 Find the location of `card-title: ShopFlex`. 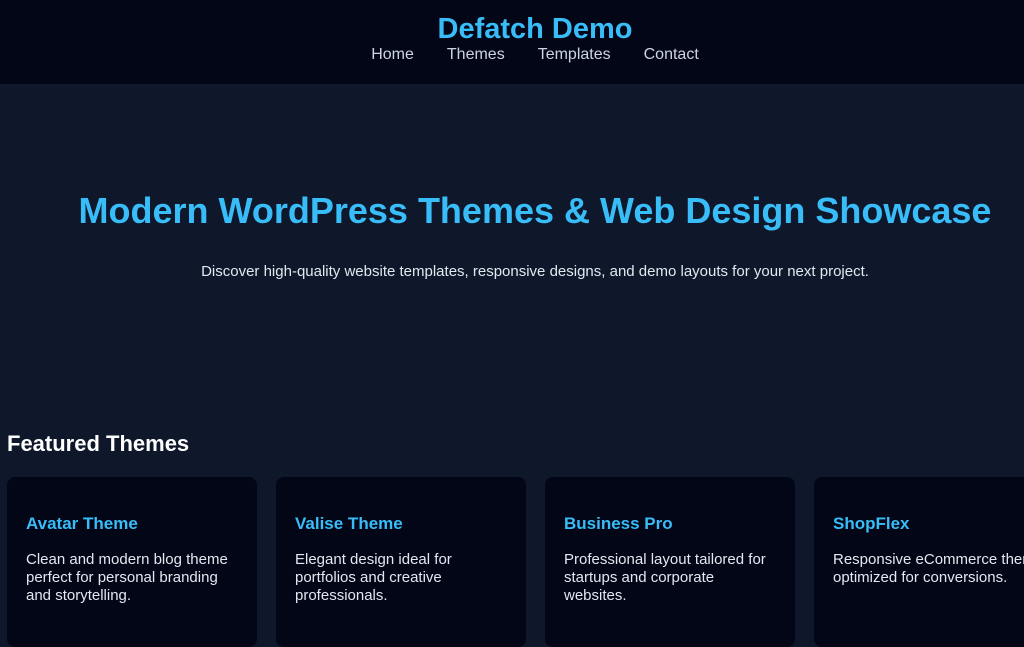

card-title: ShopFlex is located at coordinates (928, 524).